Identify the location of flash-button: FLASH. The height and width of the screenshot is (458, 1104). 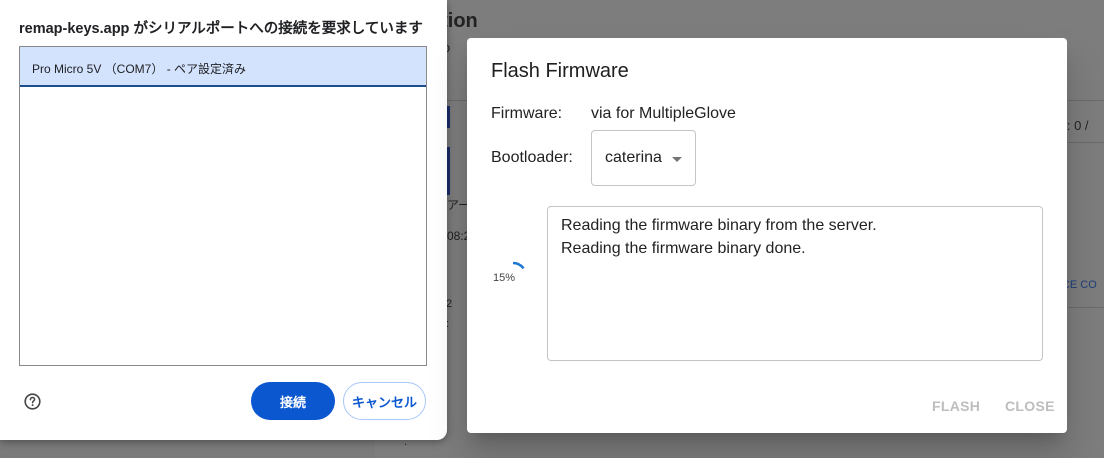
(956, 406).